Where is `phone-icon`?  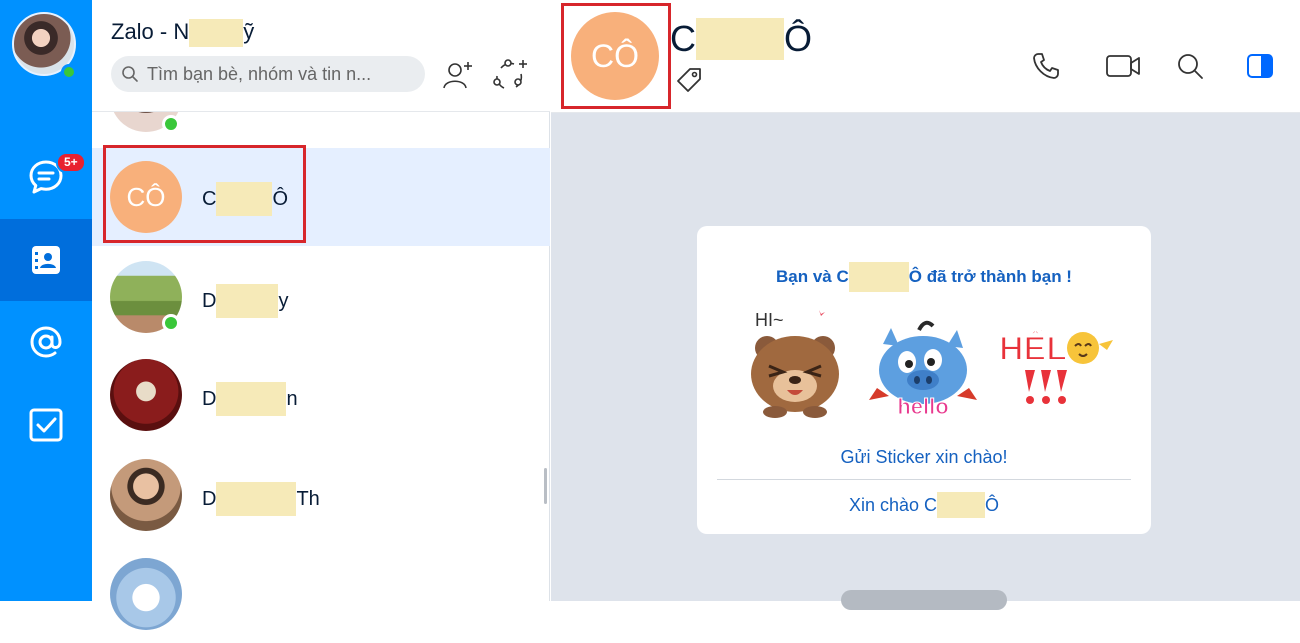
phone-icon is located at coordinates (1046, 66).